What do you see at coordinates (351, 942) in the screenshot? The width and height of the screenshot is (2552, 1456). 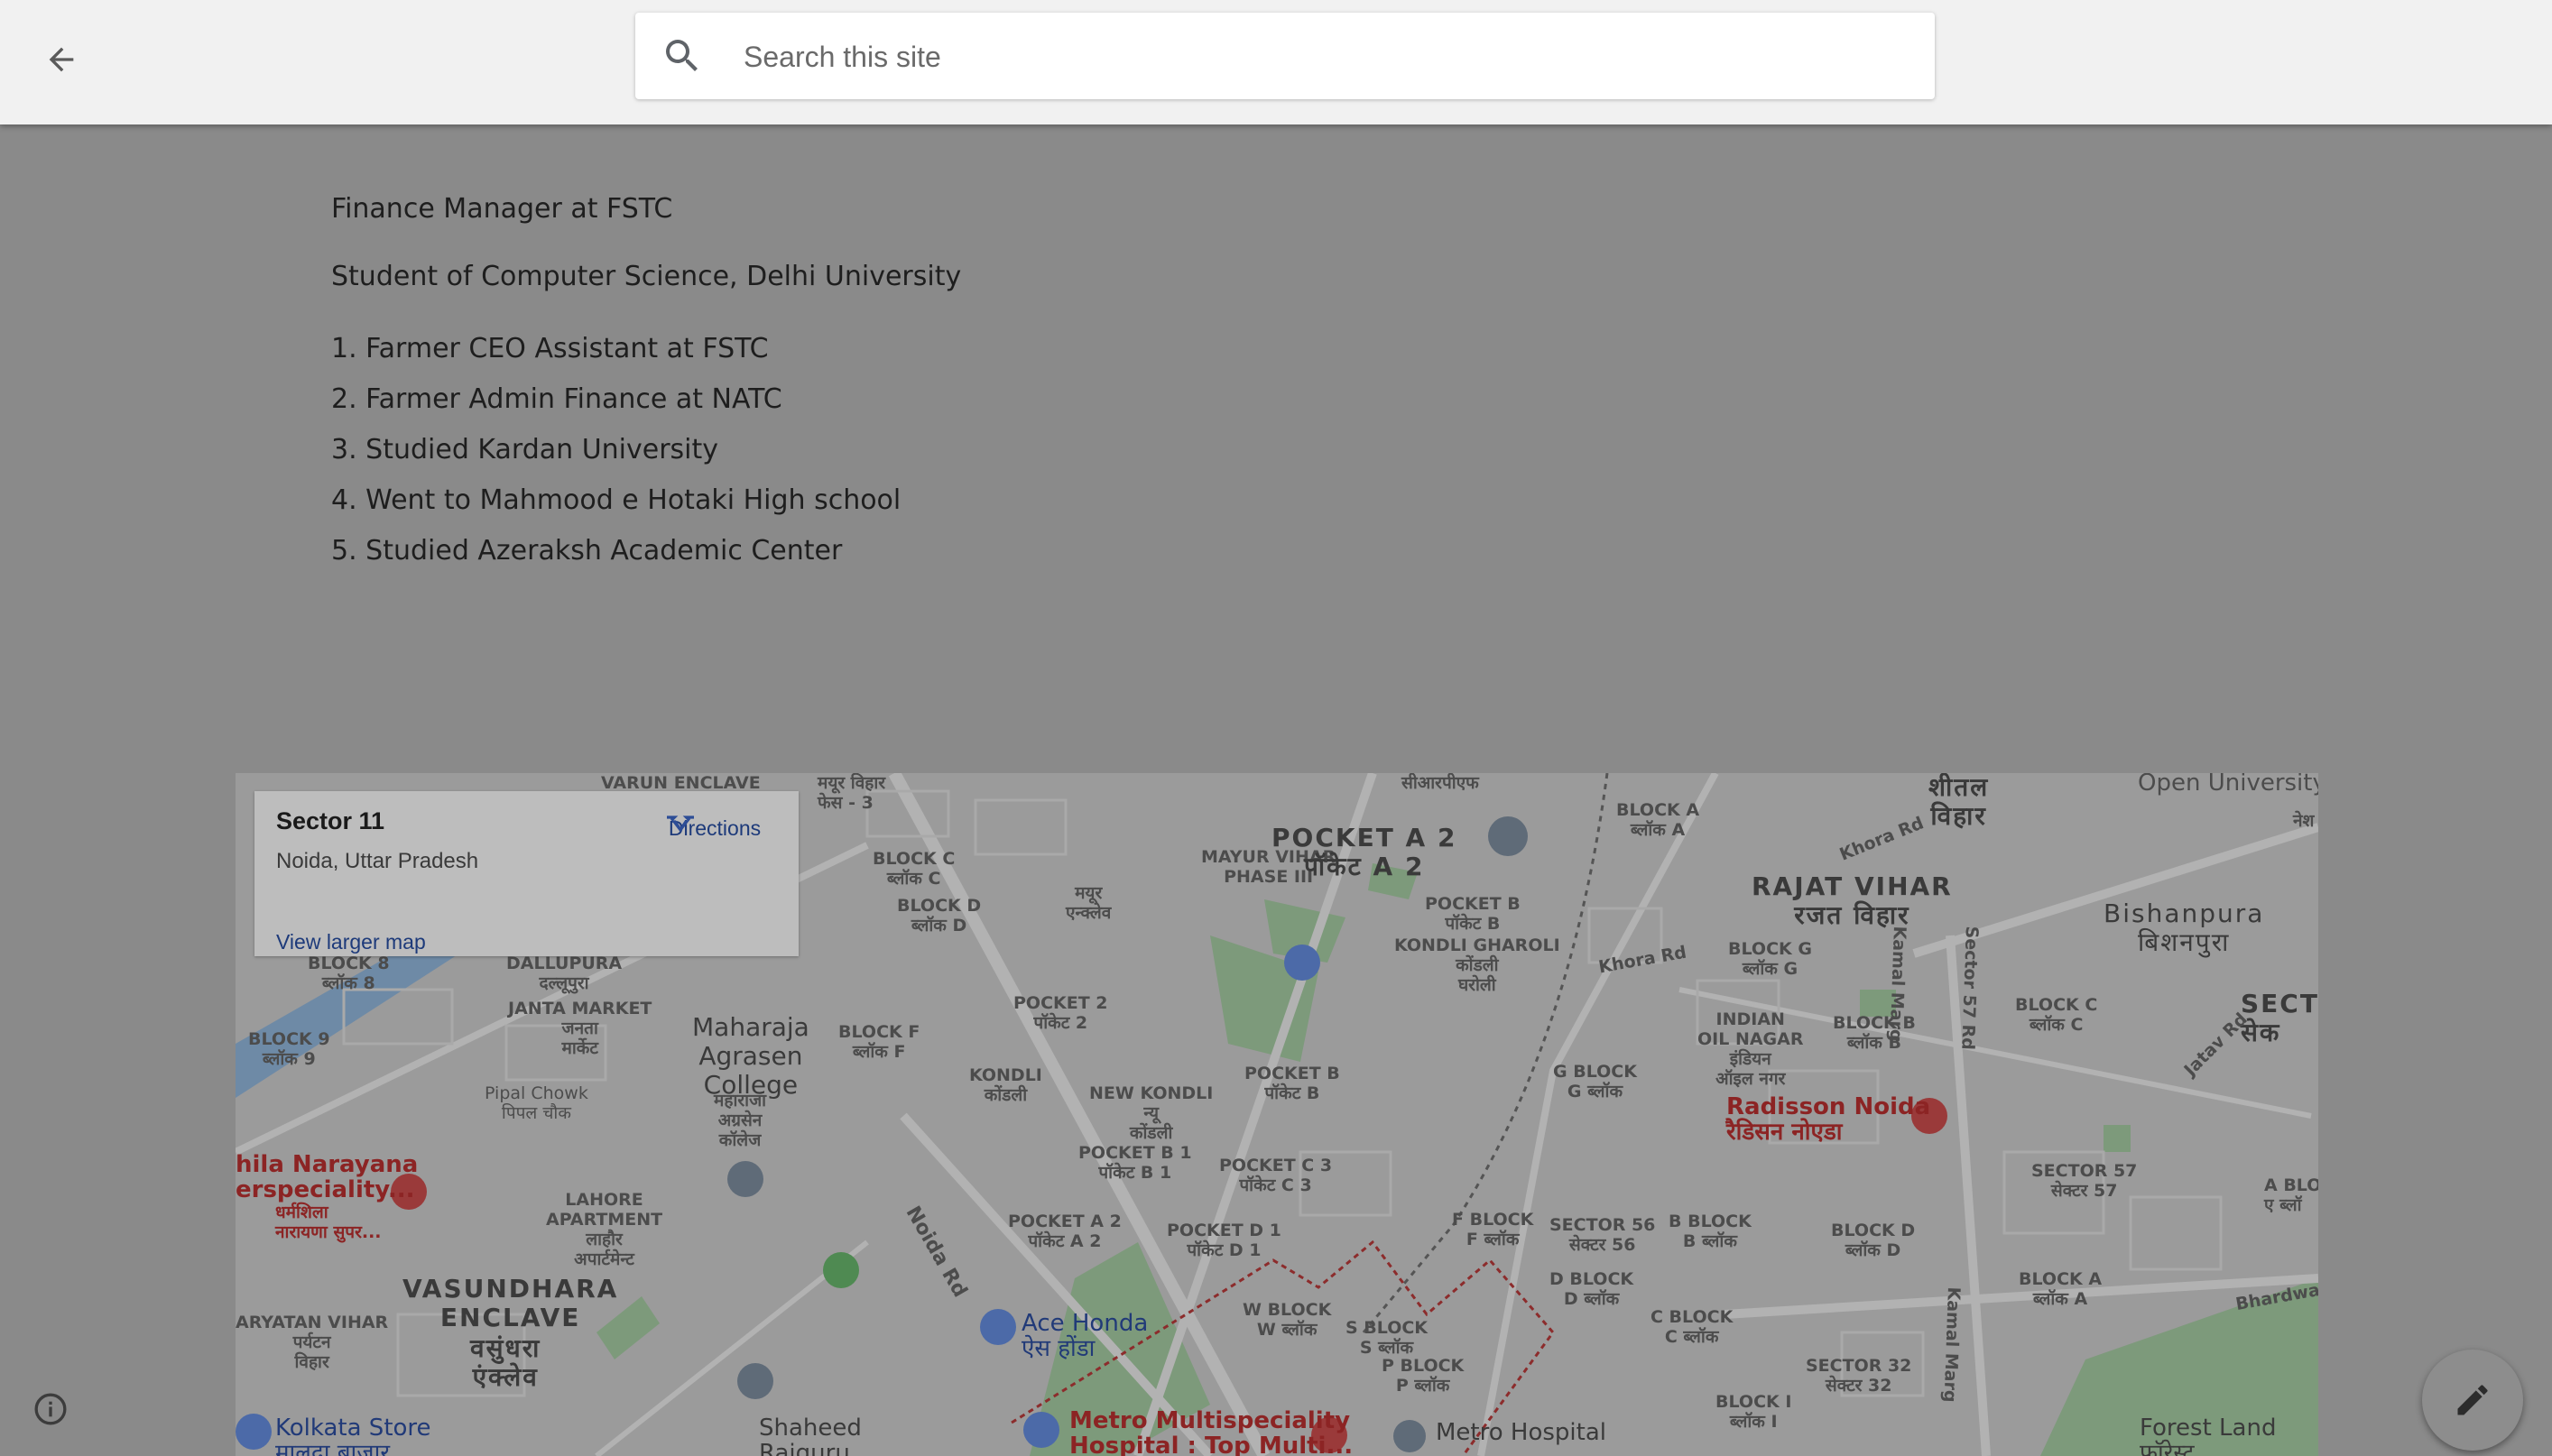 I see `view-larger-map-link: View larger map` at bounding box center [351, 942].